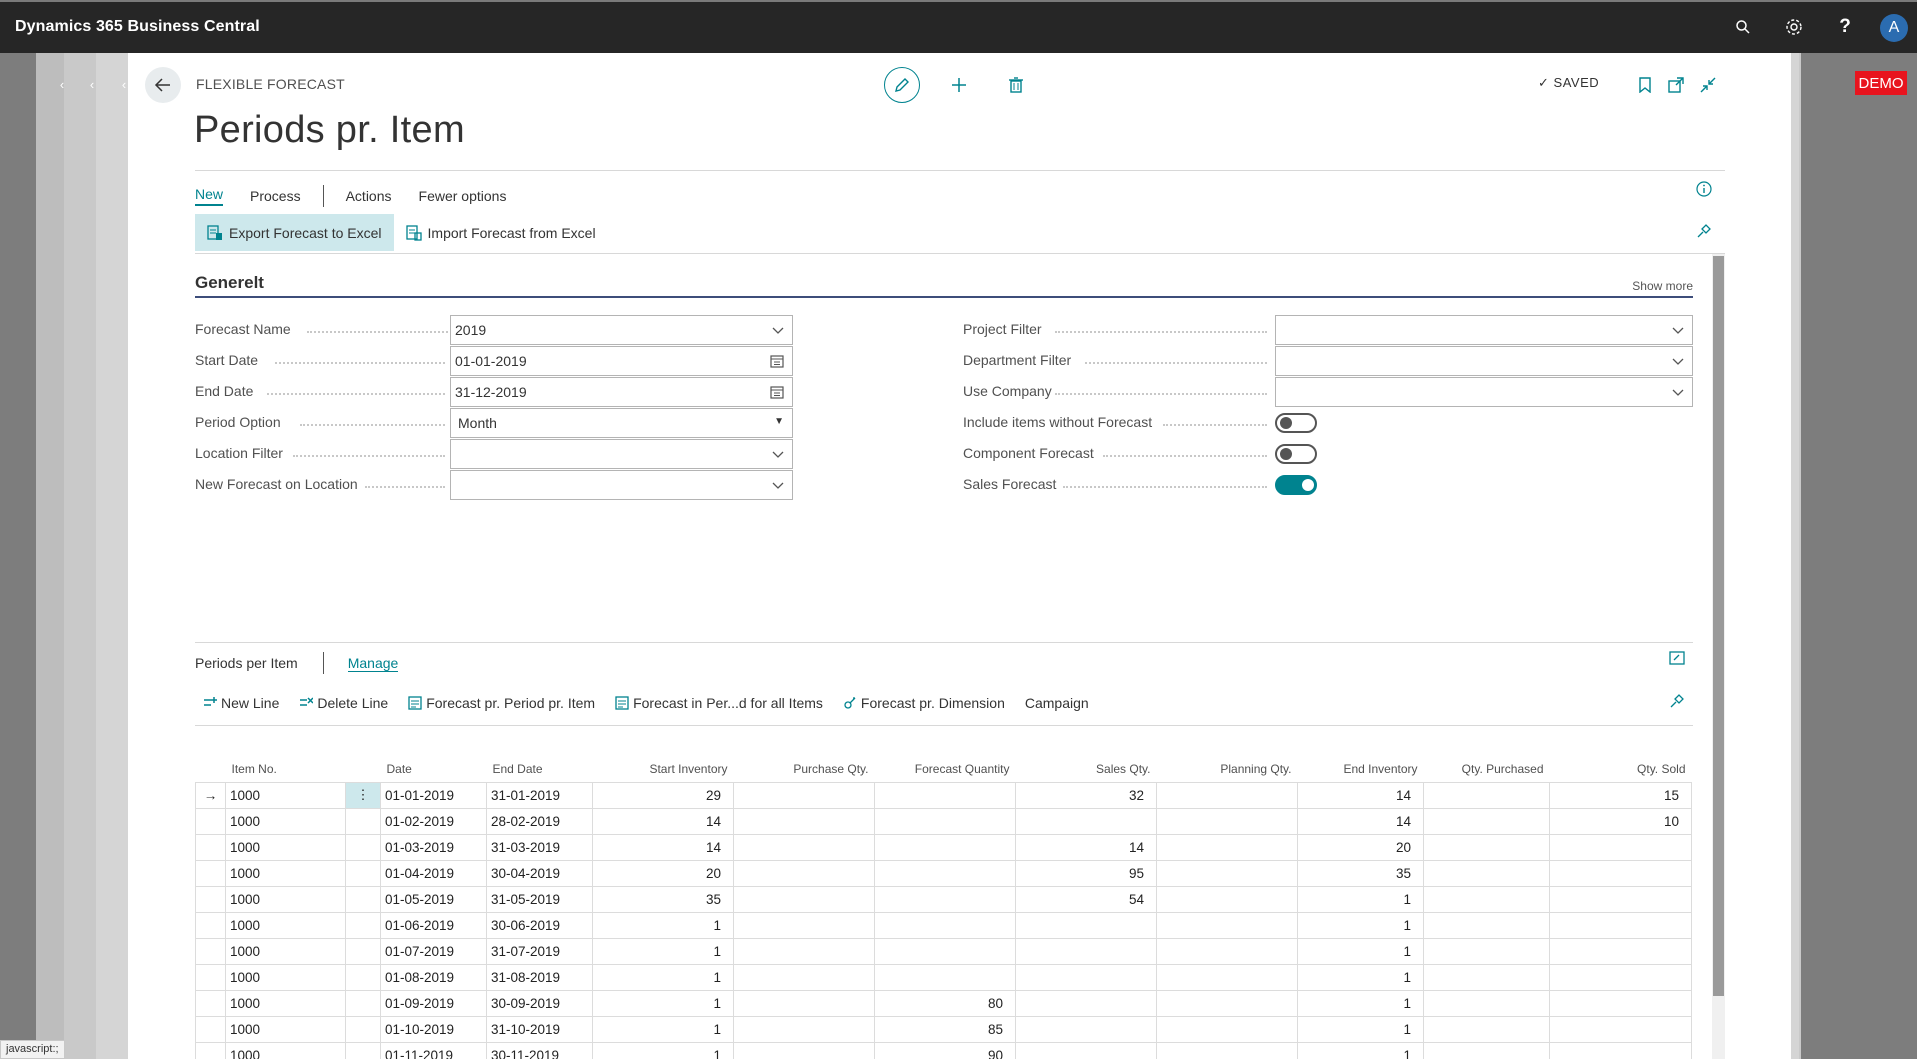 Image resolution: width=1917 pixels, height=1059 pixels. What do you see at coordinates (433, 1029) in the screenshot?
I see `cell-date: 01-10-2019` at bounding box center [433, 1029].